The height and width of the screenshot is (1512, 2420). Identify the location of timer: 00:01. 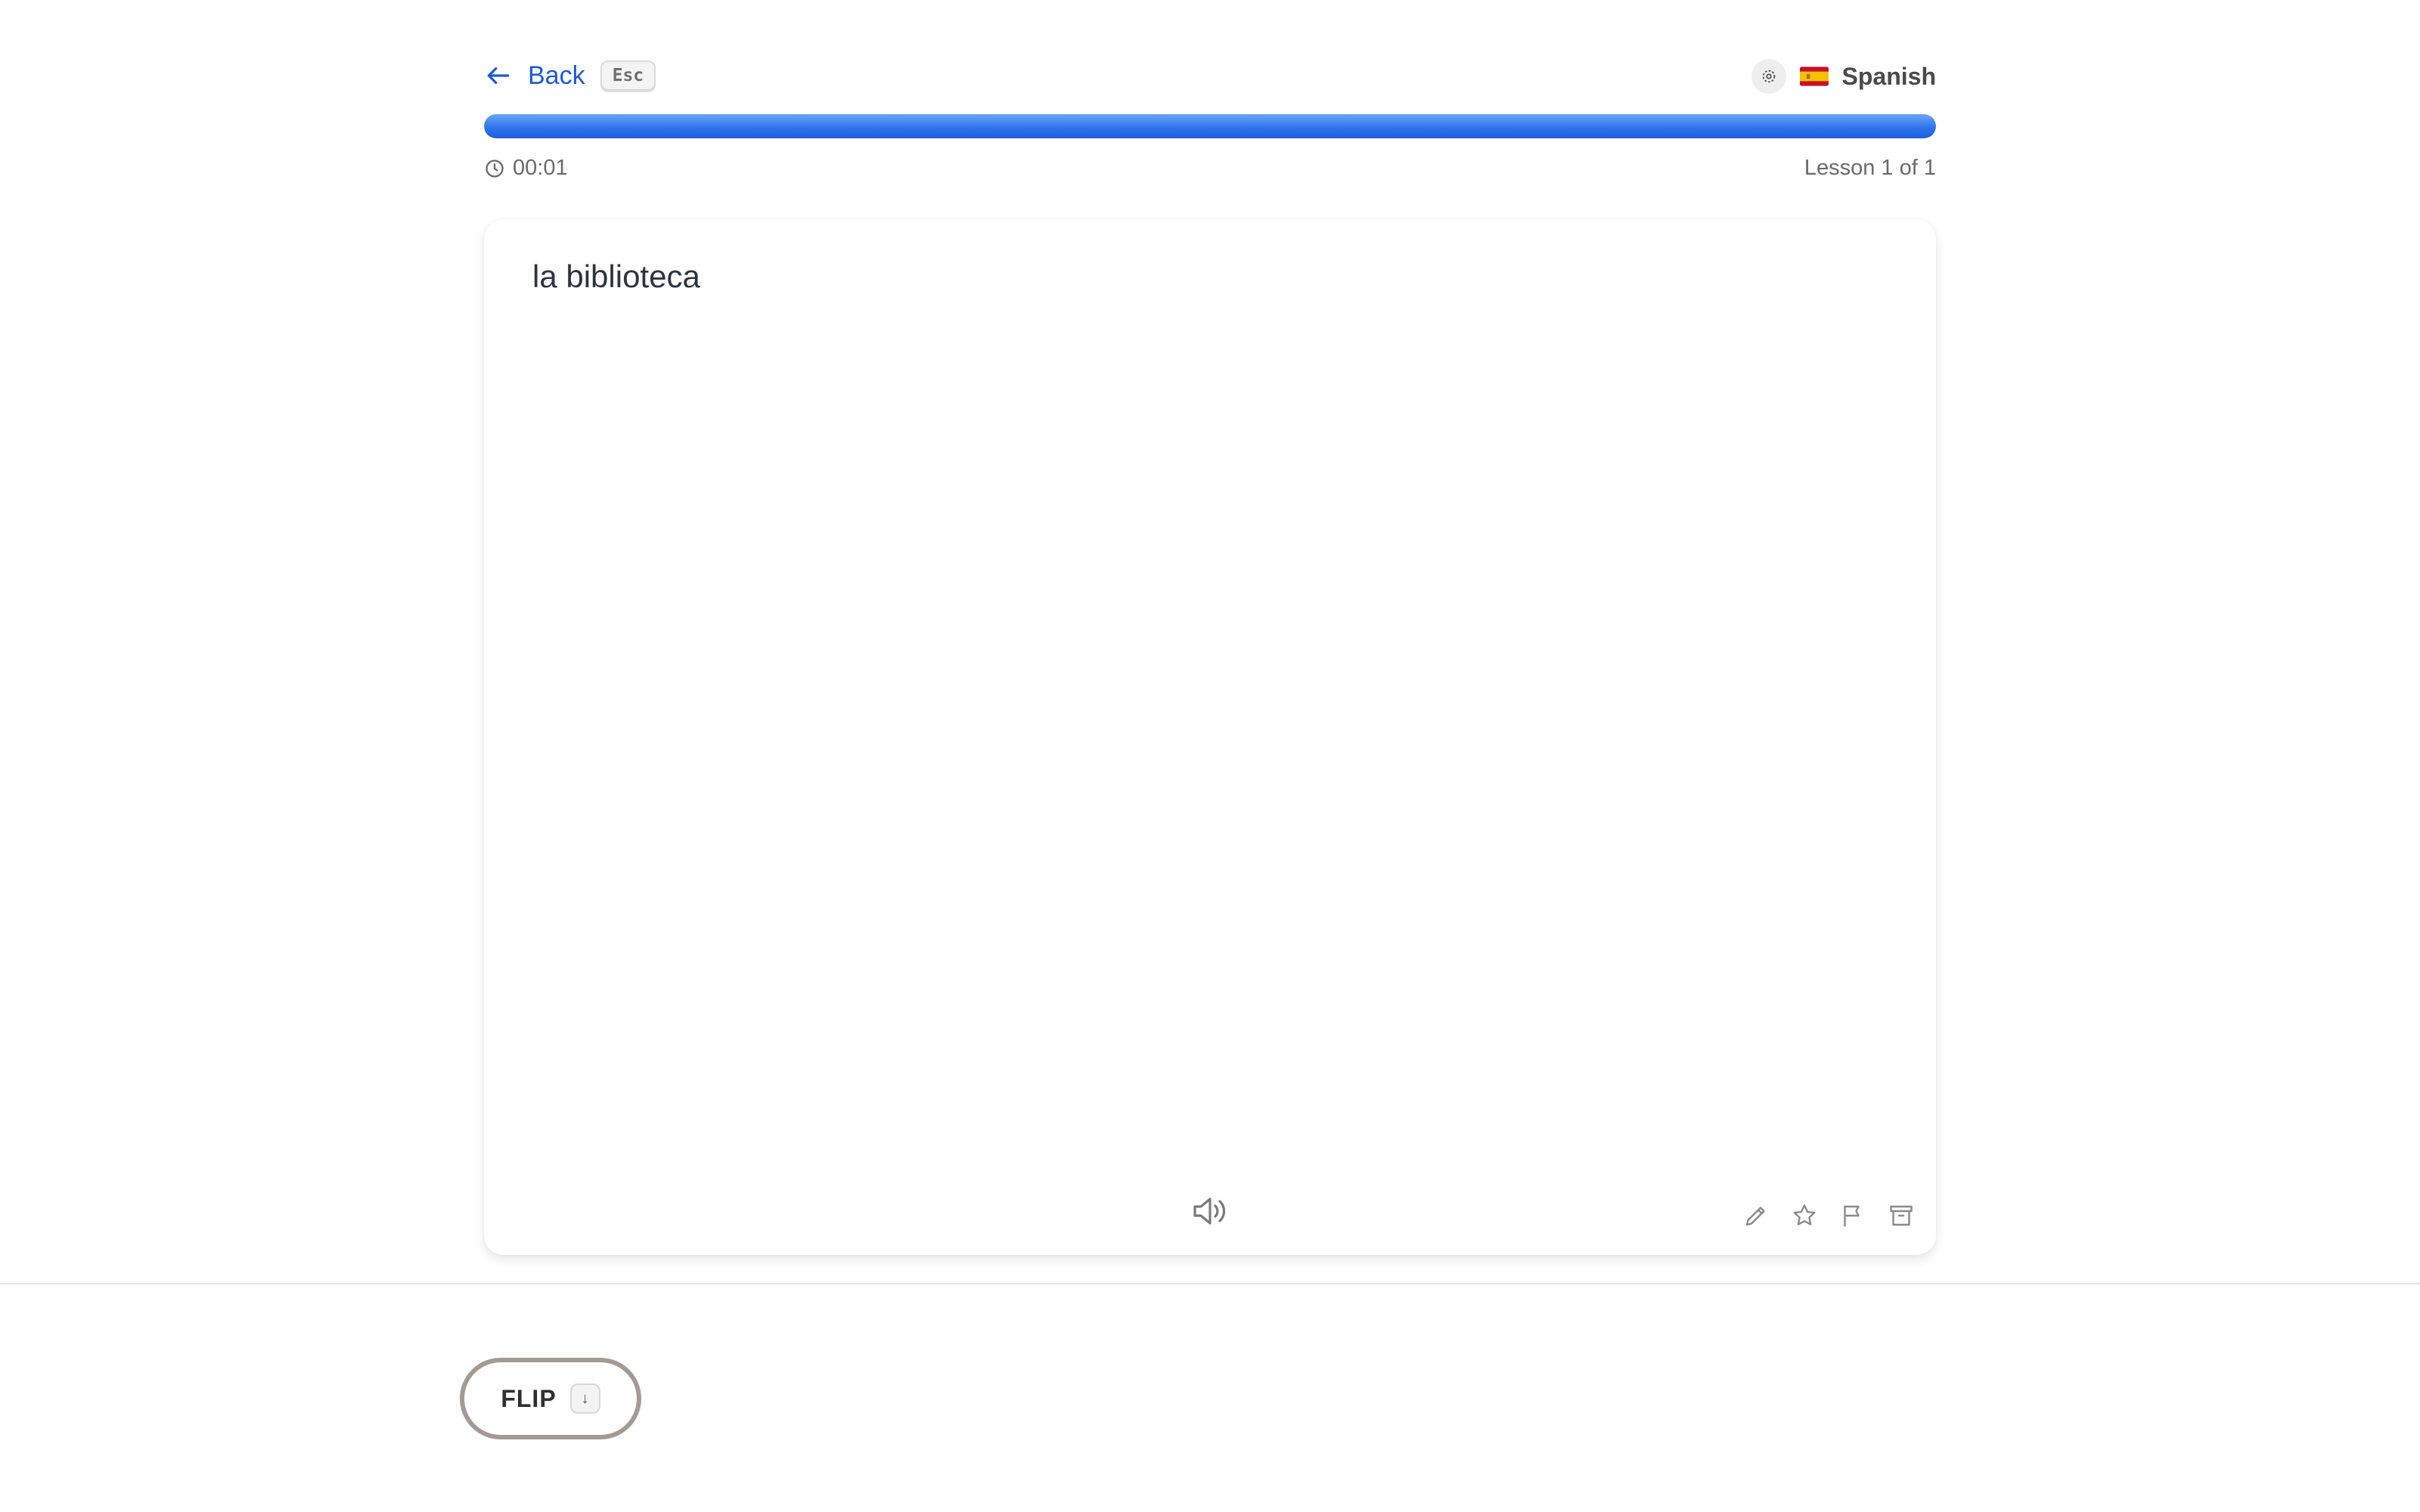
(526, 168).